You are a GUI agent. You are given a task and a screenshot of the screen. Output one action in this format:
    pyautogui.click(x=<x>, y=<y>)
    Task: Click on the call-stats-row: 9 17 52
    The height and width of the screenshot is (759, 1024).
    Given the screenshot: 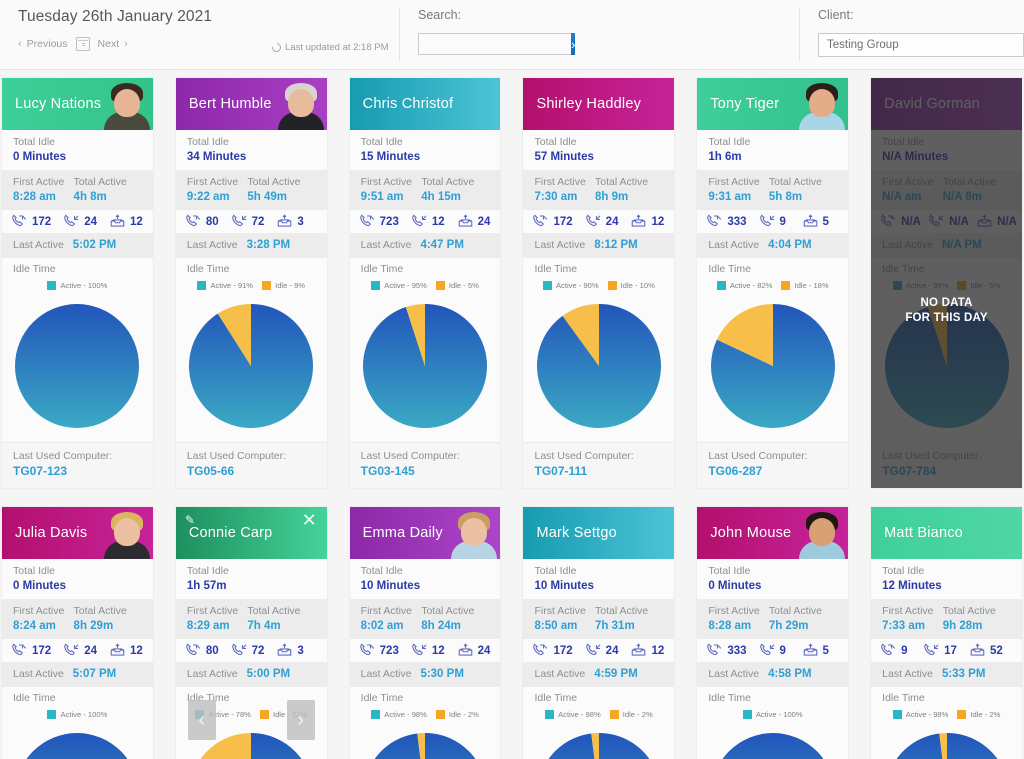 What is the action you would take?
    pyautogui.click(x=946, y=650)
    